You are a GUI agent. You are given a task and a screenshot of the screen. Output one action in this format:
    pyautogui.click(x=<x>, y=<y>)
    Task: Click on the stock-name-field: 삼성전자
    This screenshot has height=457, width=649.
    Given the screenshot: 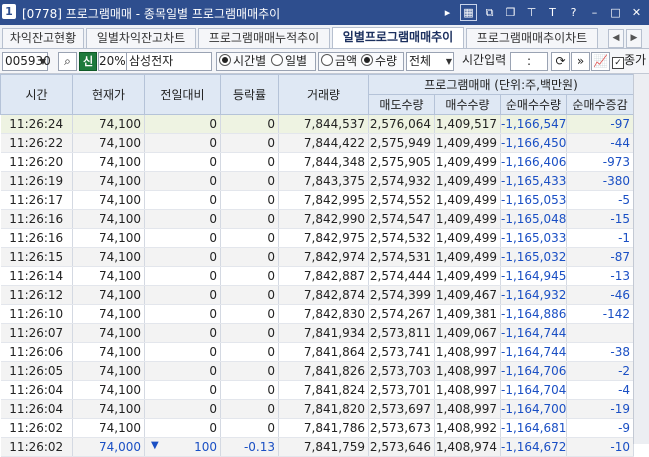 What is the action you would take?
    pyautogui.click(x=169, y=61)
    